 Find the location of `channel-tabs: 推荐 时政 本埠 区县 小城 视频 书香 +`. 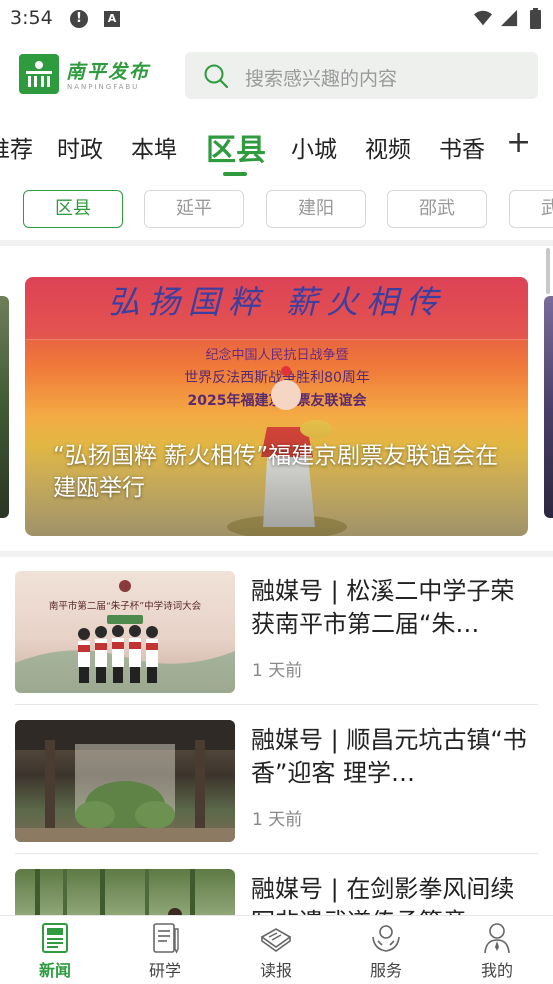

channel-tabs: 推荐 时政 本埠 区县 小城 视频 书香 + is located at coordinates (276, 147).